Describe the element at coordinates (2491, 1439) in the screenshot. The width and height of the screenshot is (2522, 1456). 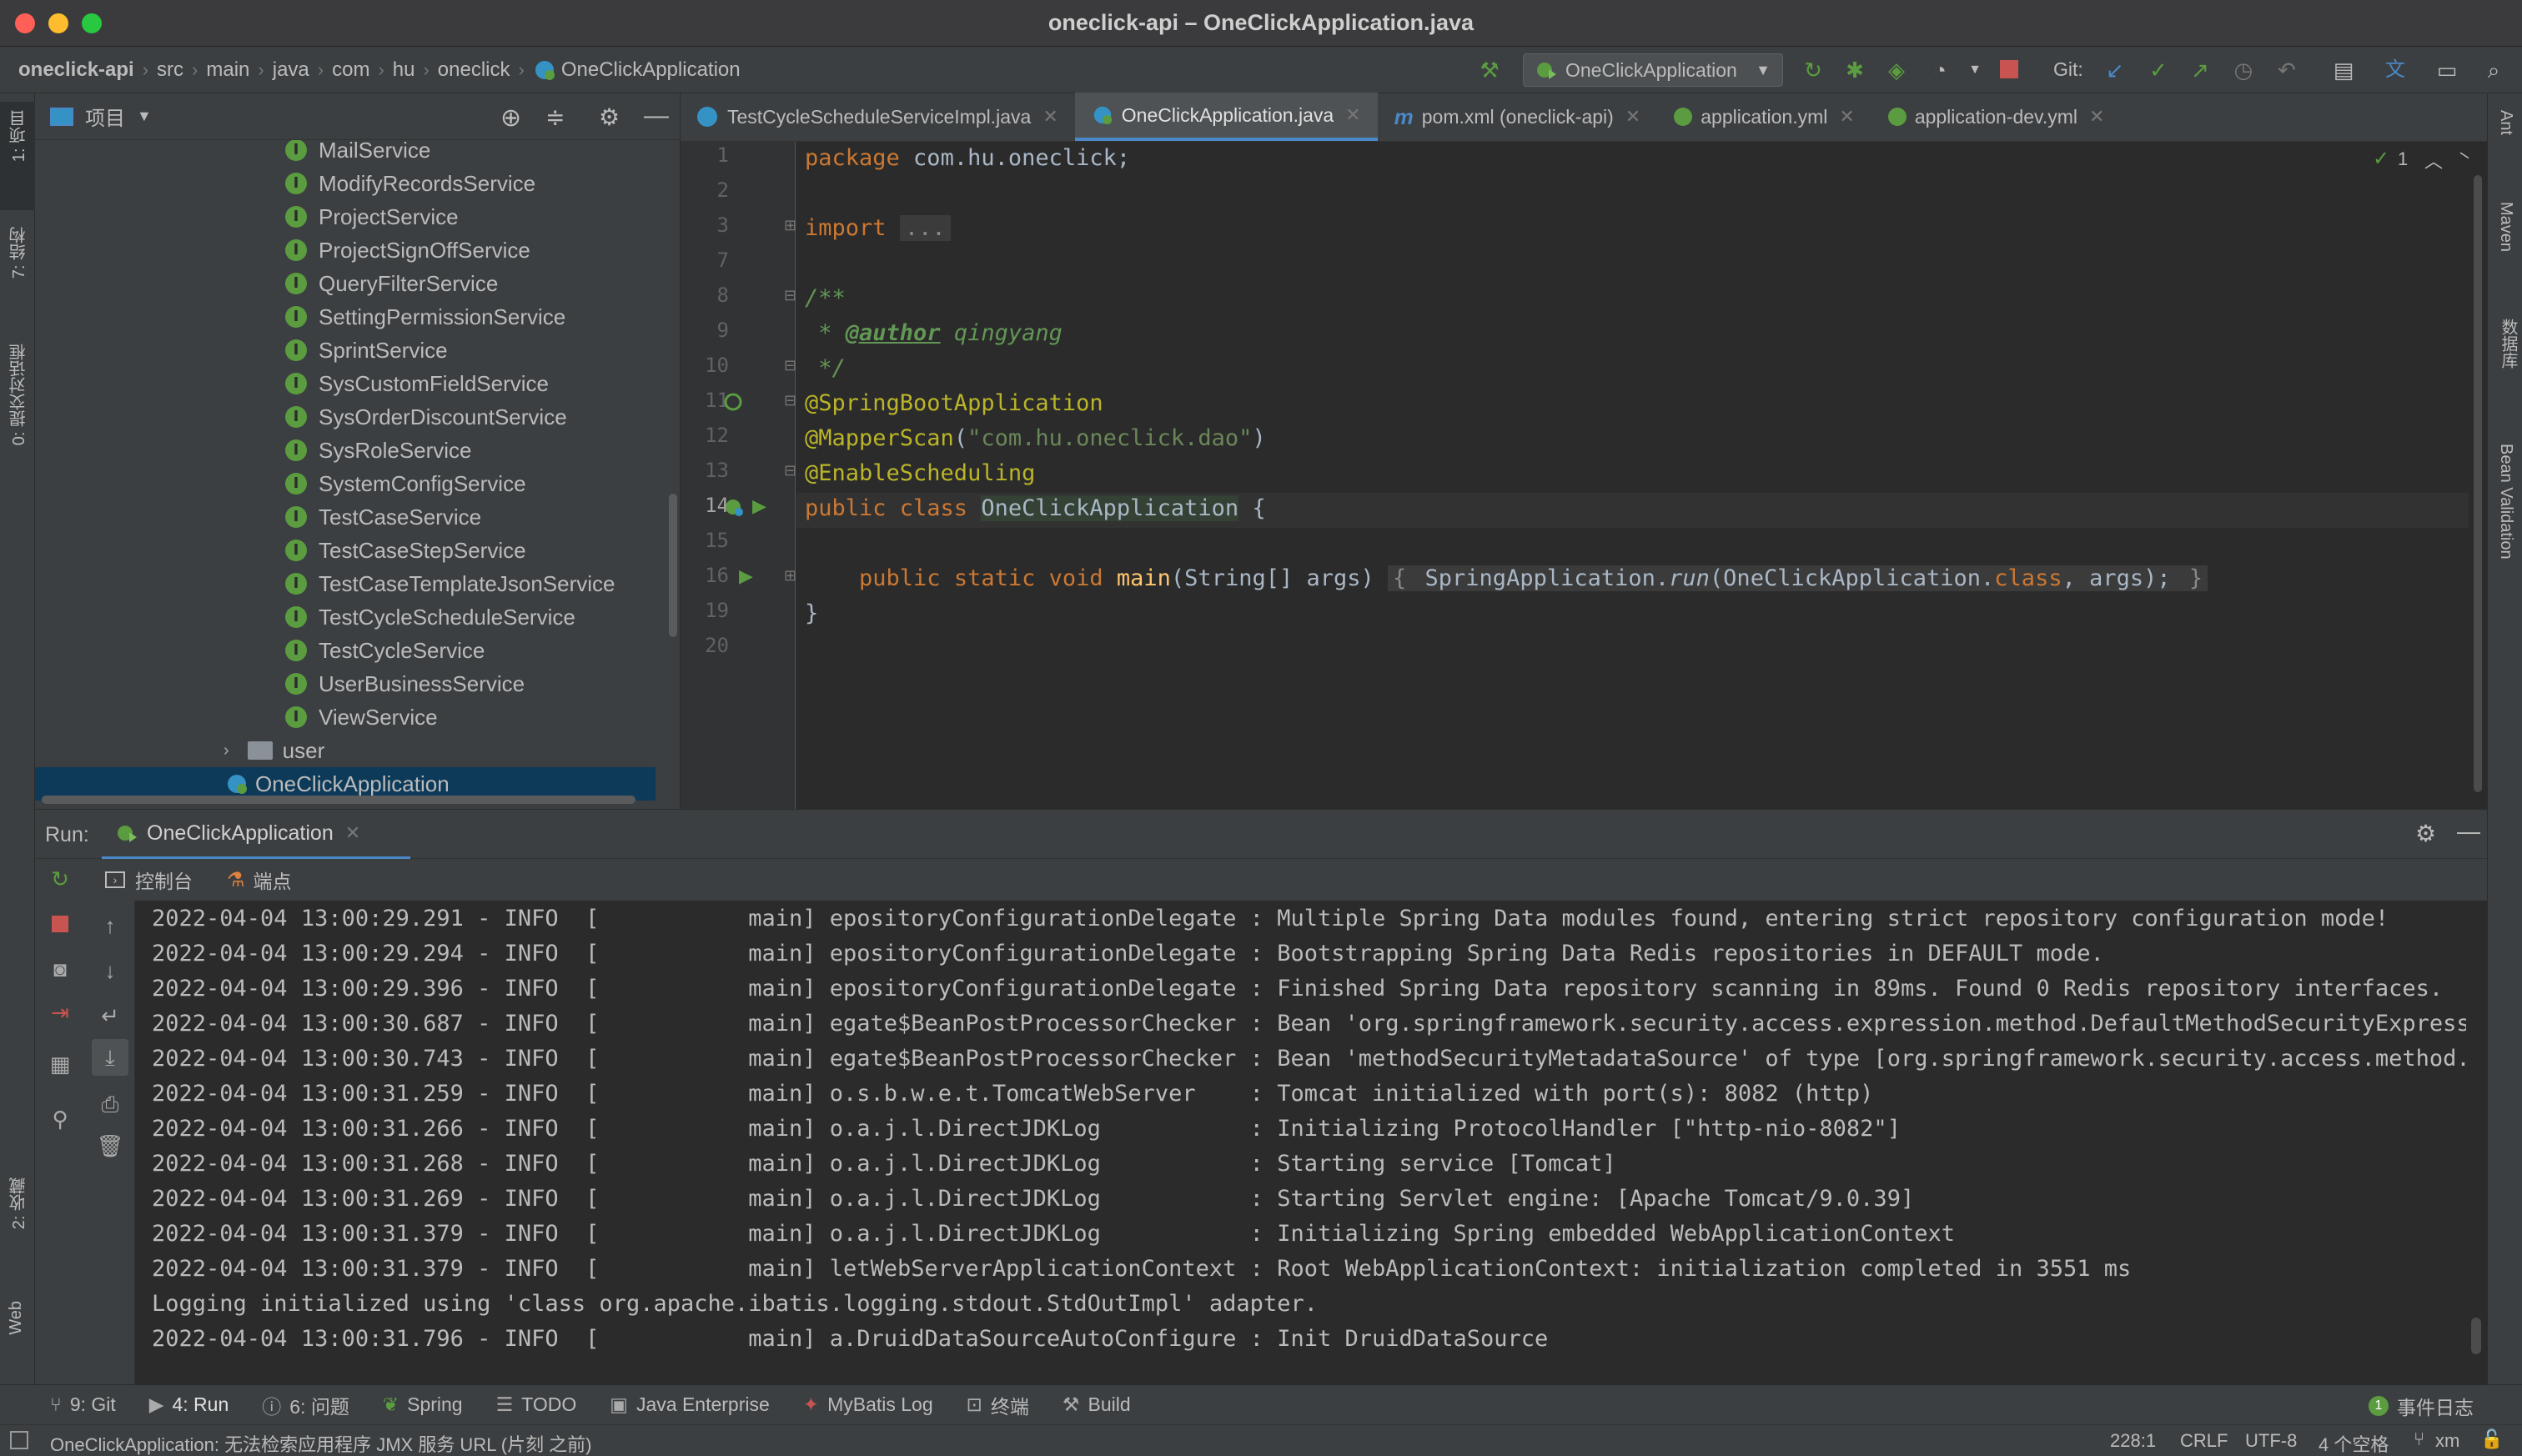
I see `lock-icon: 🔓` at that location.